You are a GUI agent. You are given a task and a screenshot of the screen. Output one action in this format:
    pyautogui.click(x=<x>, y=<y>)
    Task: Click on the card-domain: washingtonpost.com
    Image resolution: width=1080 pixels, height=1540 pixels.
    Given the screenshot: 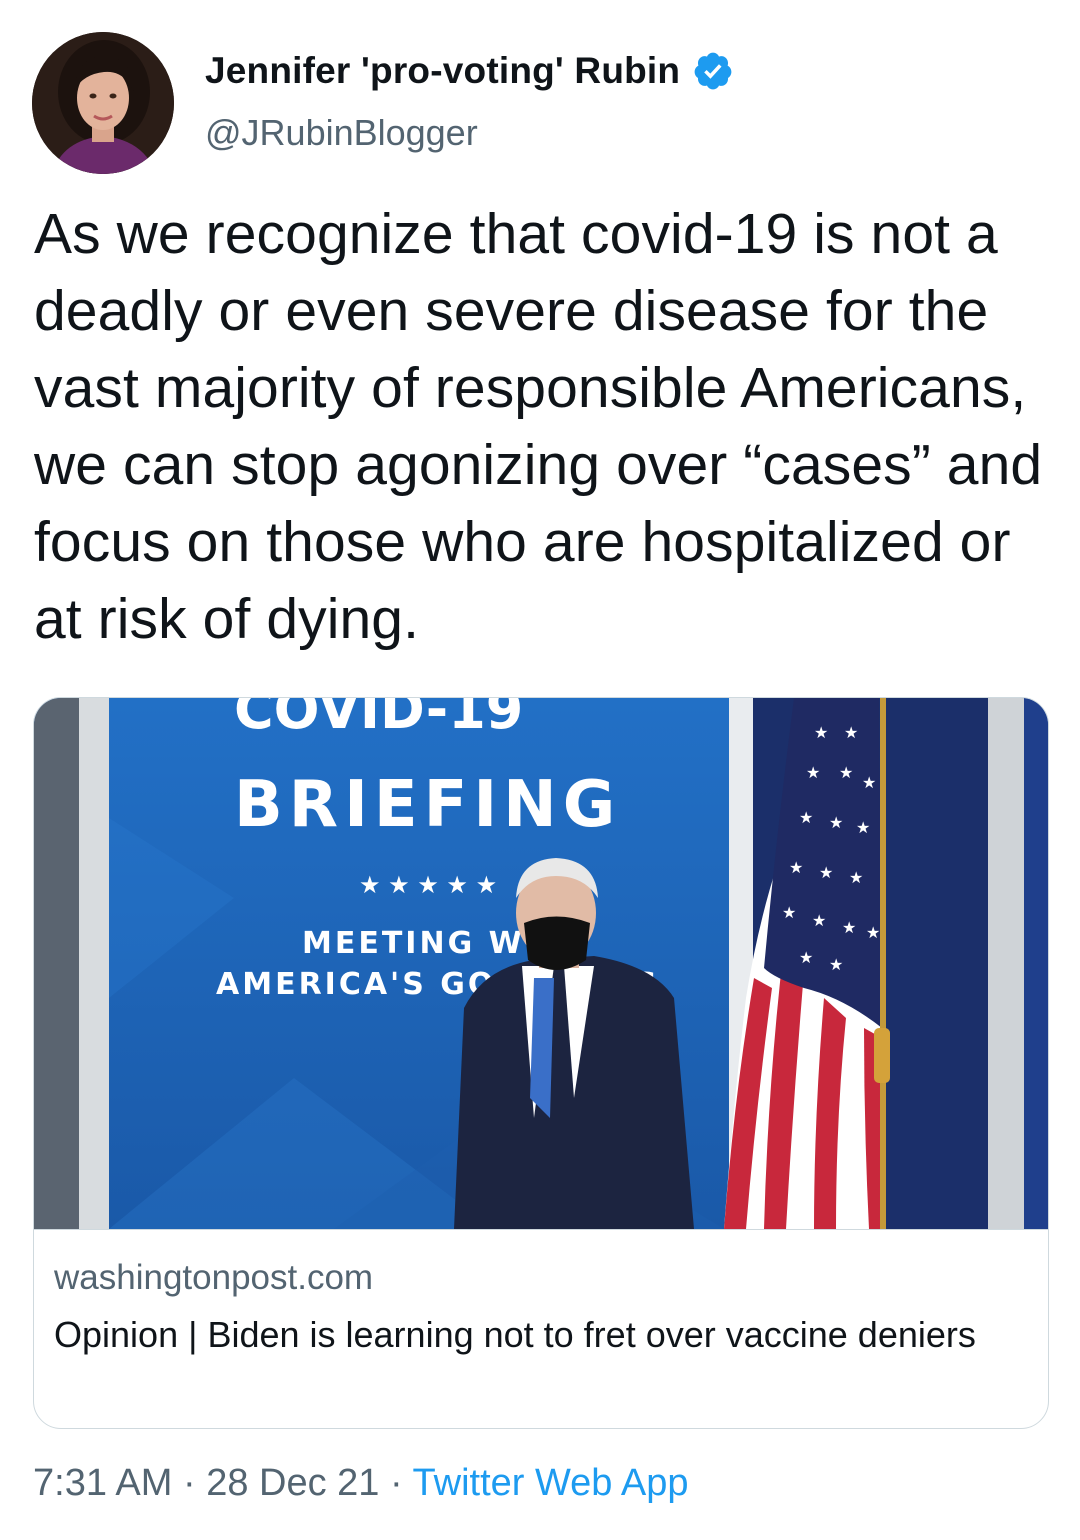 What is the action you would take?
    pyautogui.click(x=214, y=1277)
    